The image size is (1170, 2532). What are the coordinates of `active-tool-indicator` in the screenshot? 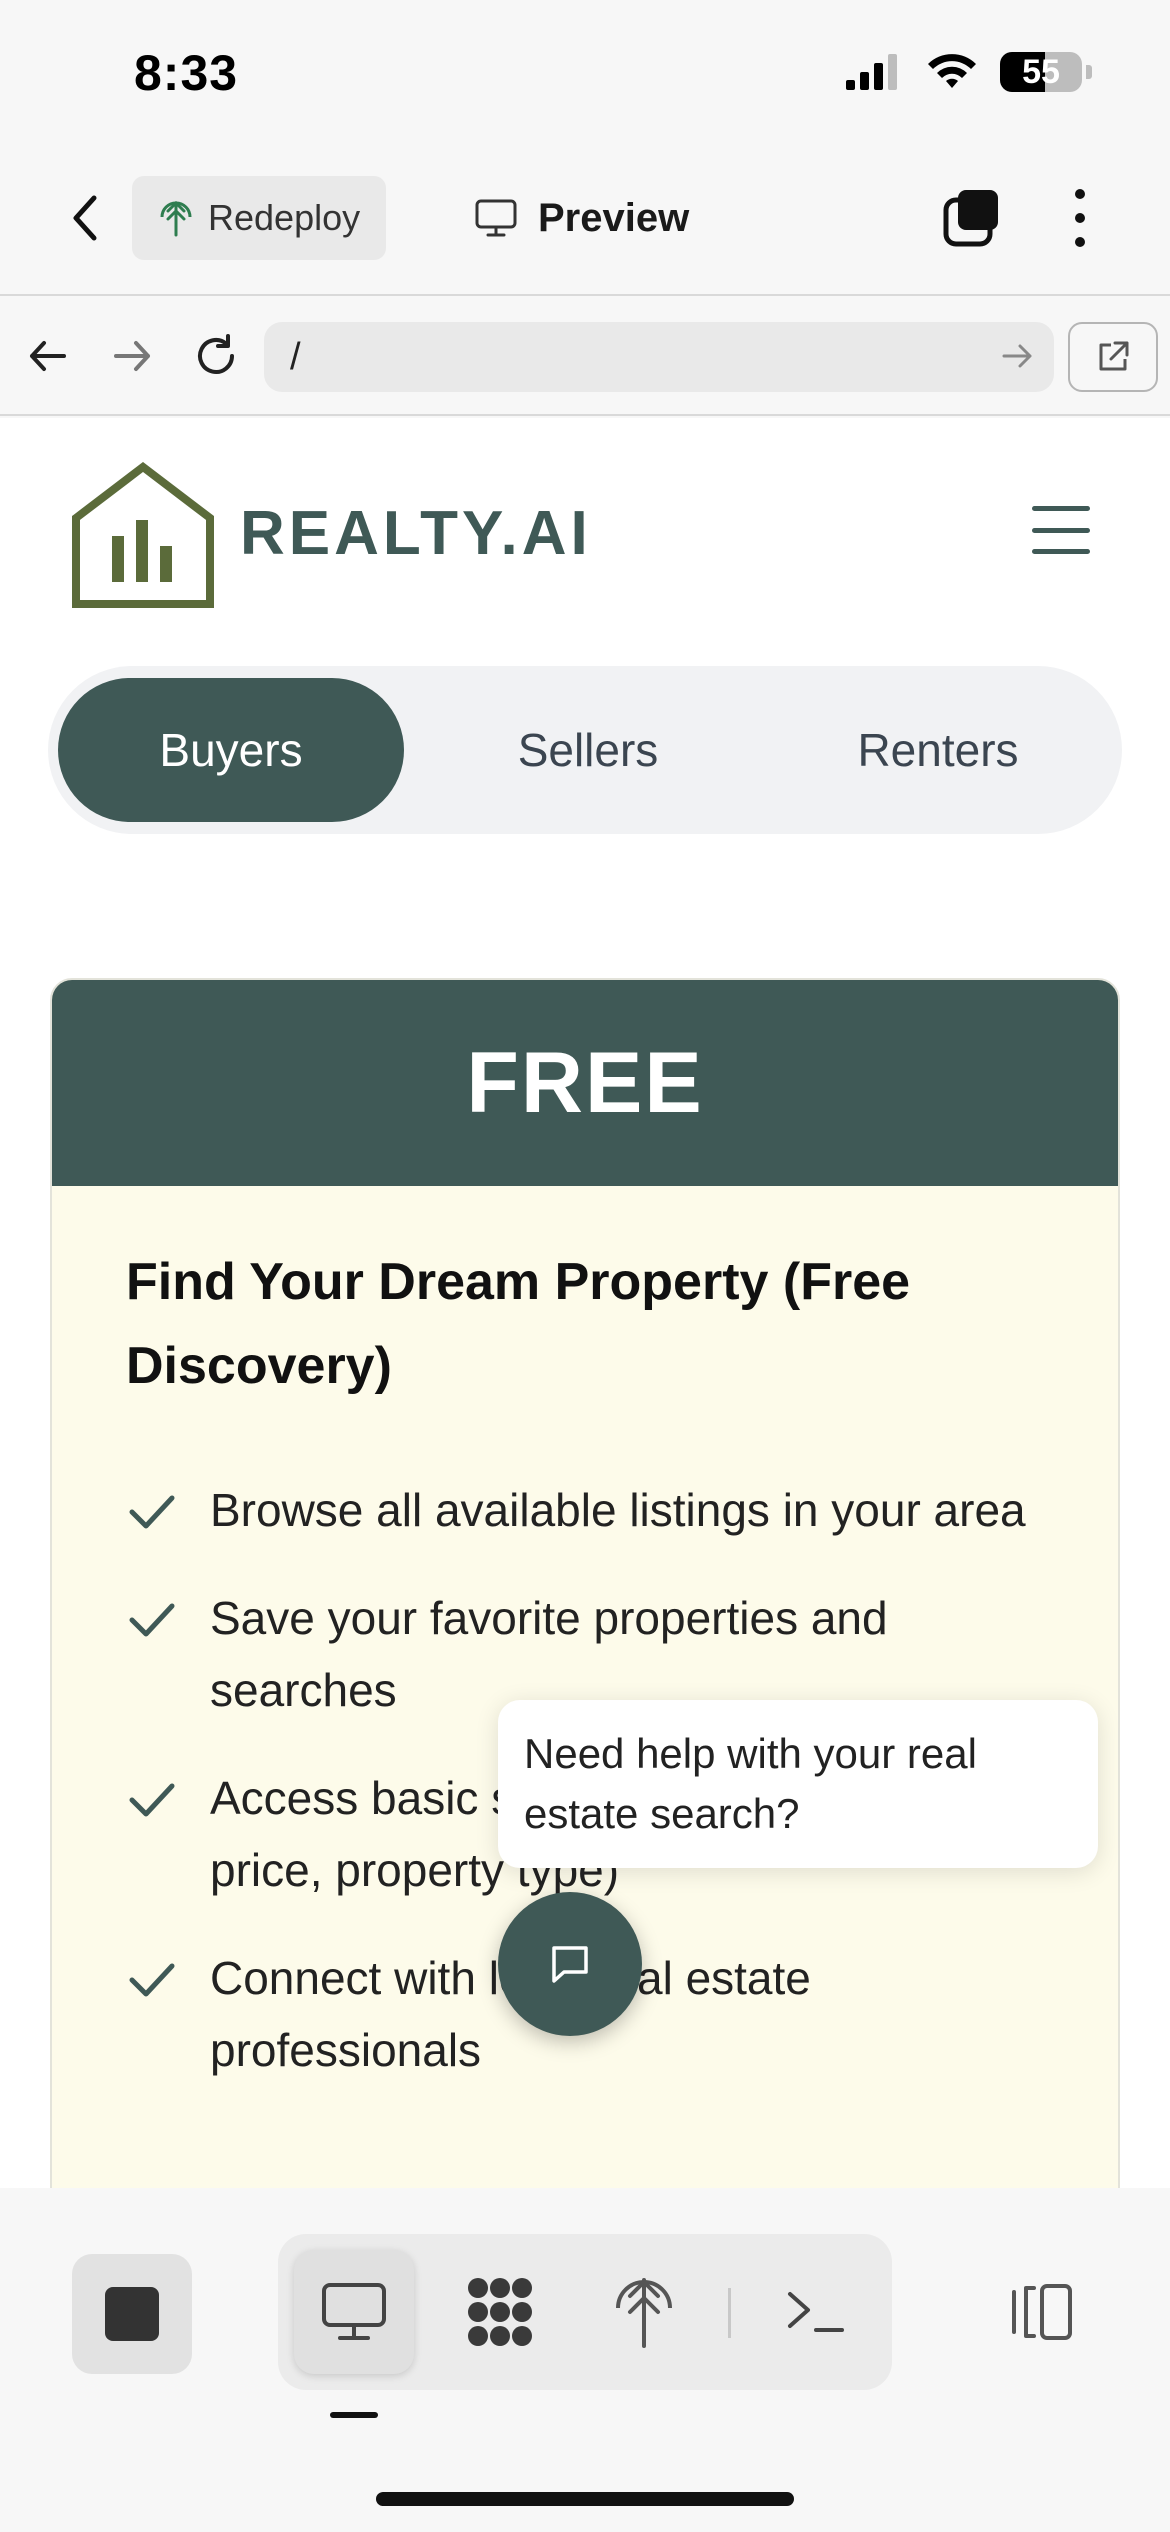 It's located at (354, 2415).